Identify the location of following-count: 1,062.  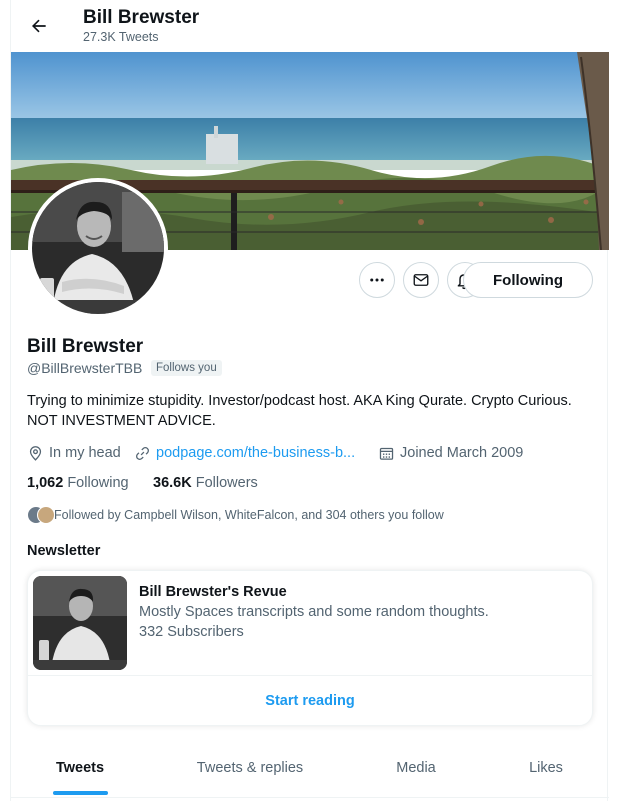
(45, 483).